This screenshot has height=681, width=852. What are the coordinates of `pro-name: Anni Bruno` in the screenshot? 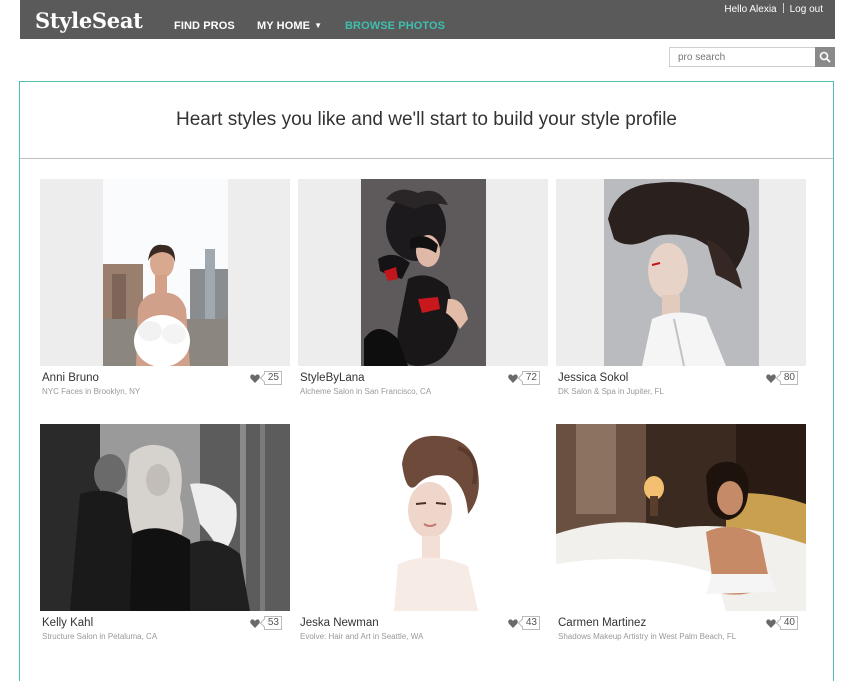 It's located at (70, 378).